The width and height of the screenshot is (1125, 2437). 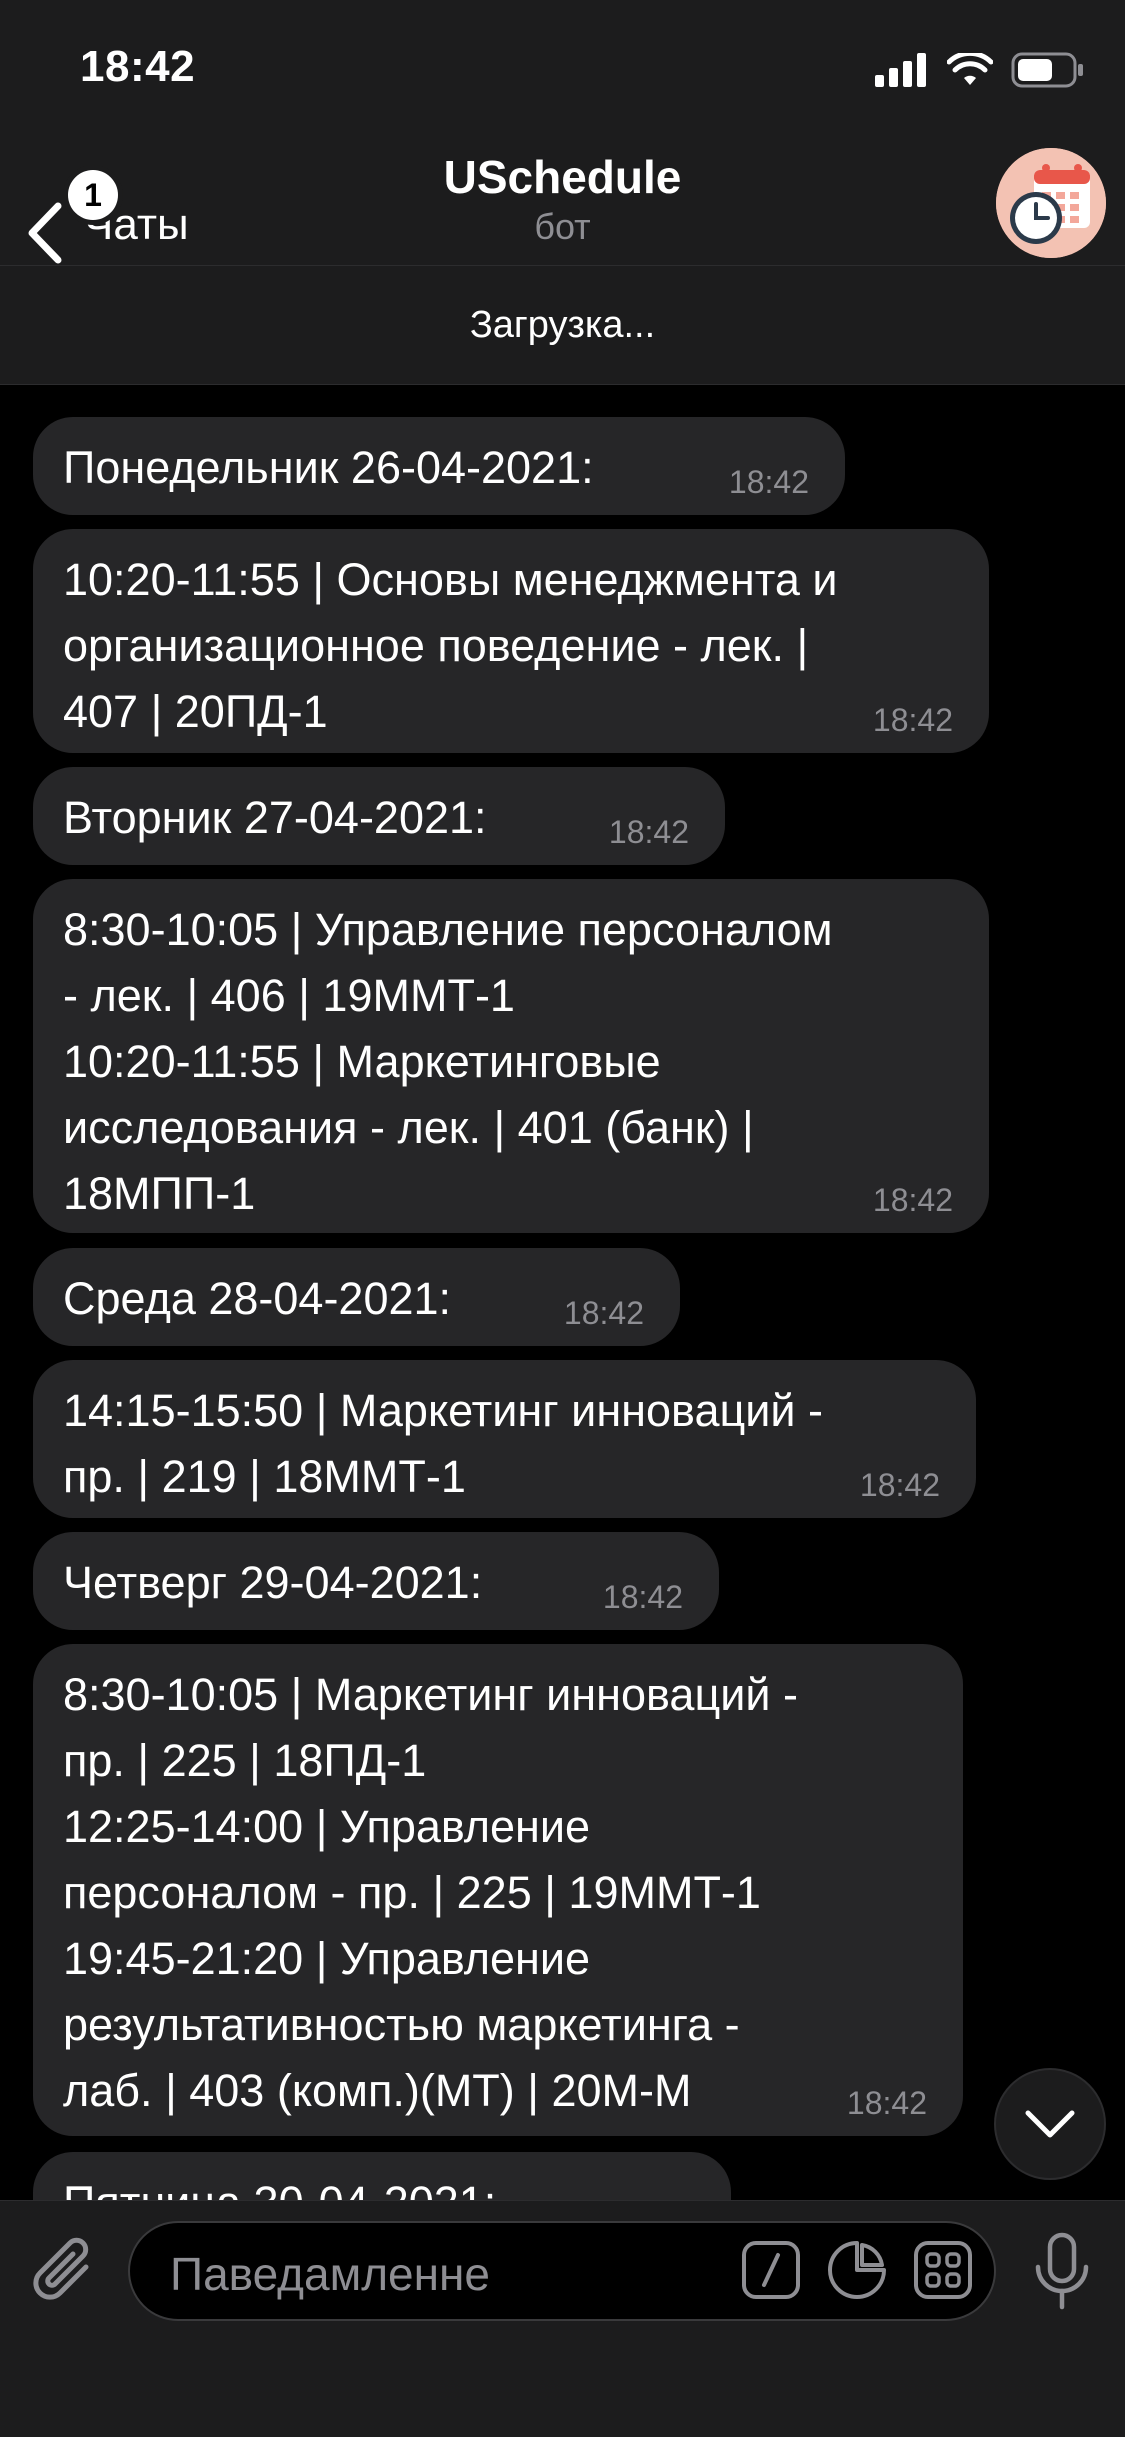 I want to click on chevron-down-icon, so click(x=1050, y=2124).